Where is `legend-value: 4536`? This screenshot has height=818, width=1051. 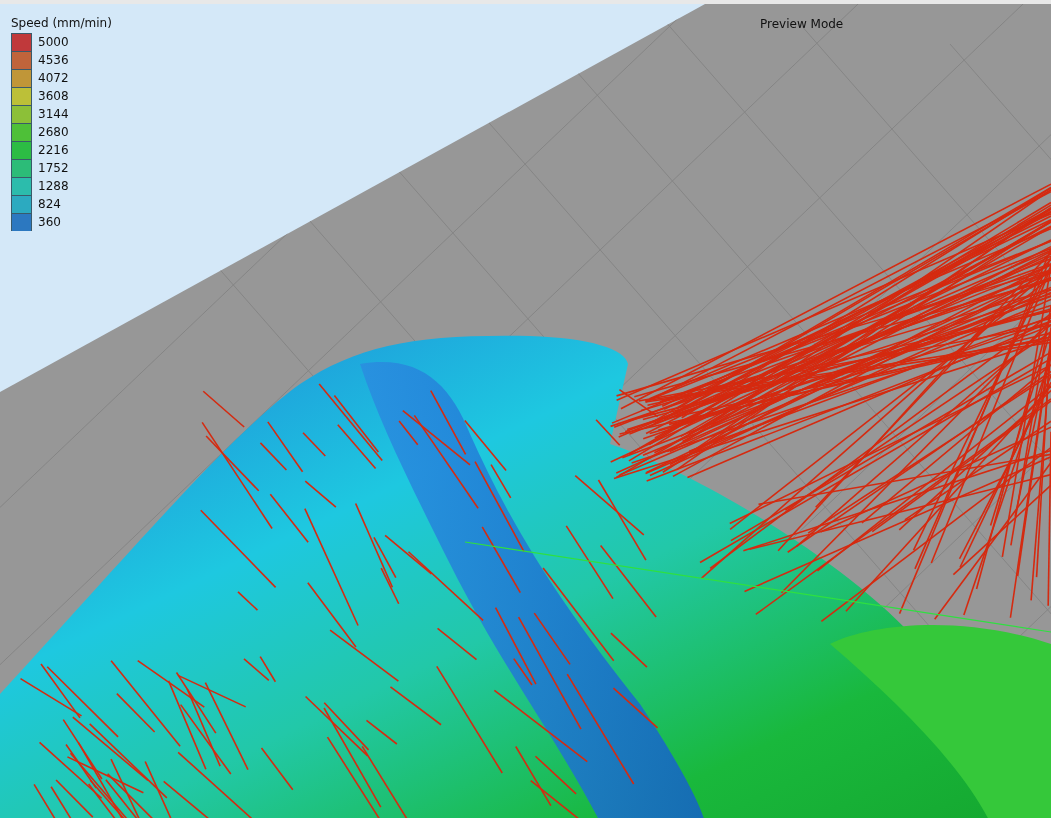
legend-value: 4536 is located at coordinates (53, 60).